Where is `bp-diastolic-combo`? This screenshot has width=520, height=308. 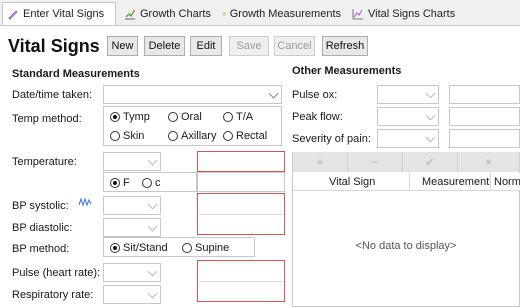 bp-diastolic-combo is located at coordinates (132, 227).